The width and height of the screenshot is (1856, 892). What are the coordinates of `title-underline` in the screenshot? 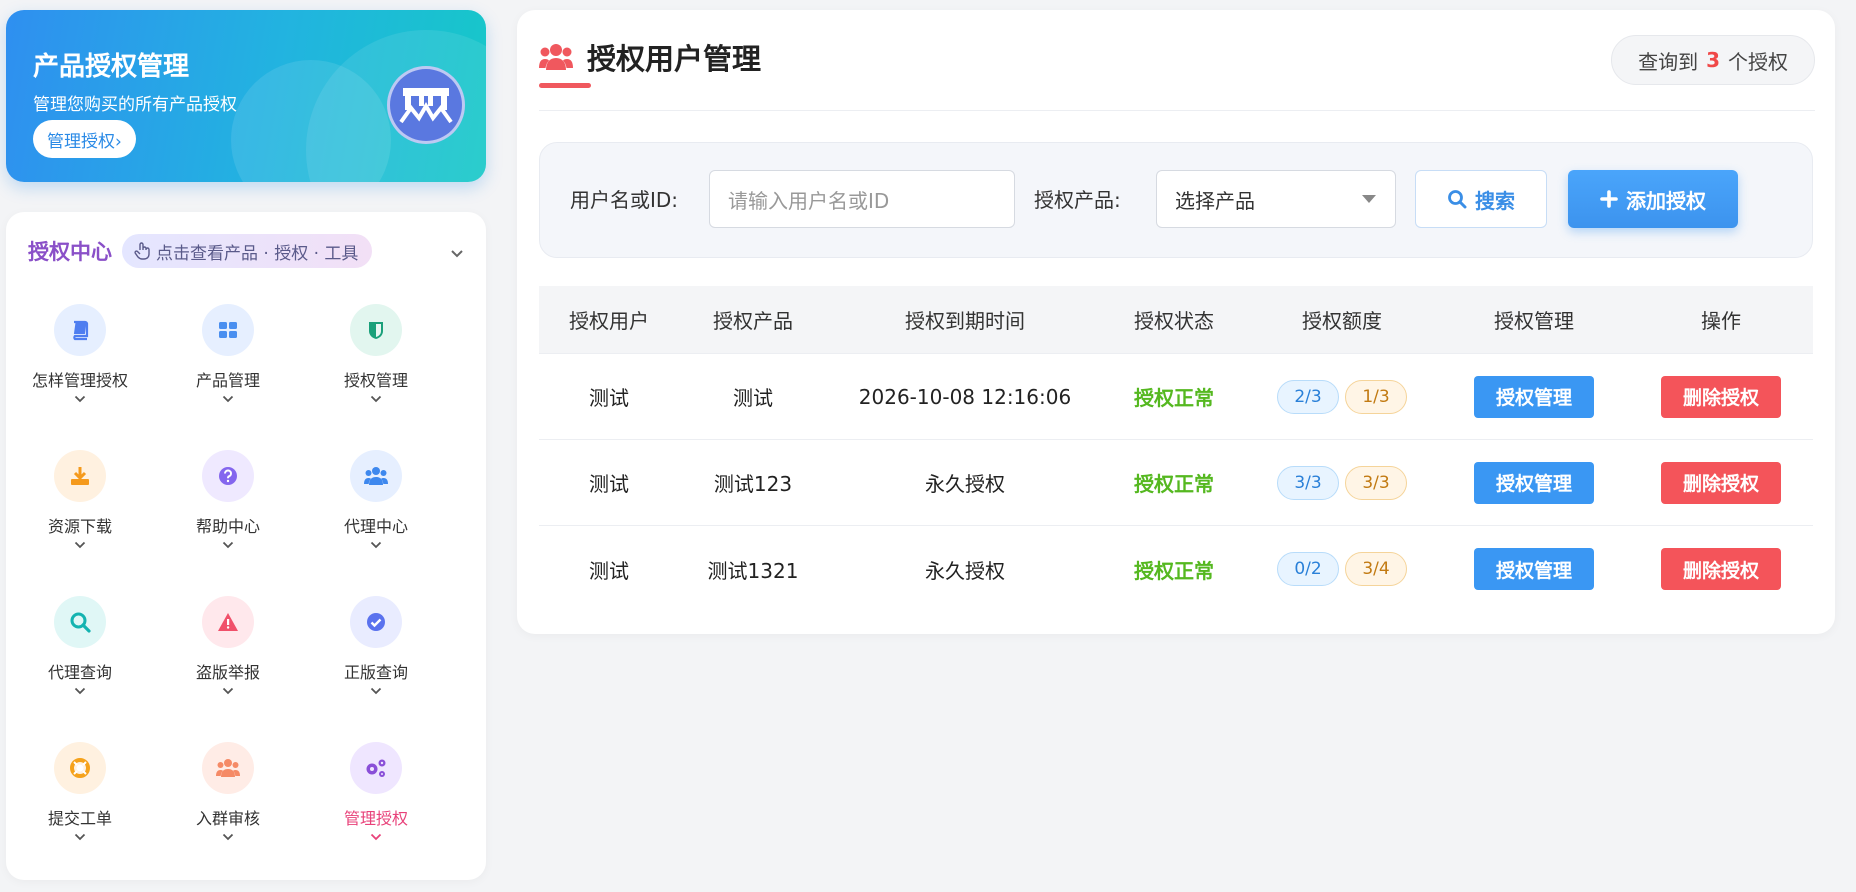 It's located at (565, 85).